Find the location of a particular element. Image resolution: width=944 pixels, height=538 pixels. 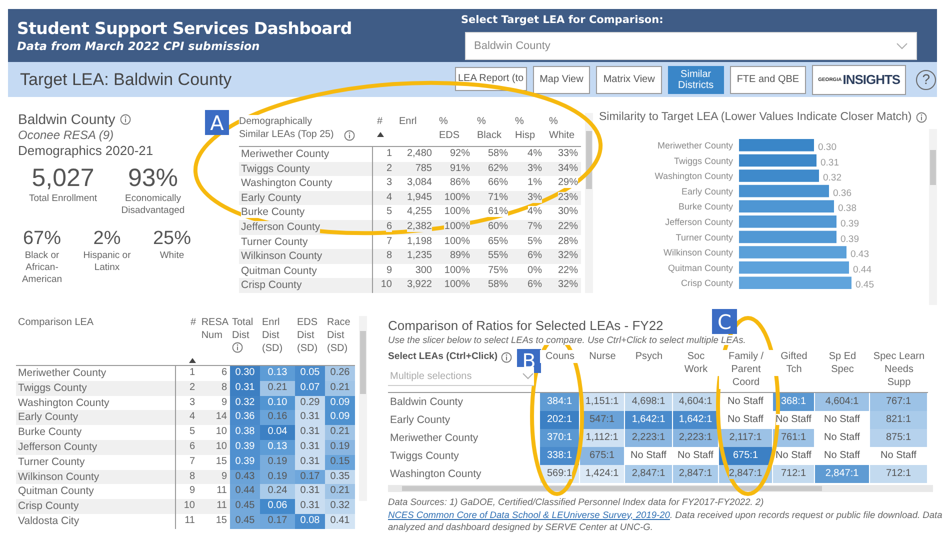

data-label: 0.31 is located at coordinates (829, 162).